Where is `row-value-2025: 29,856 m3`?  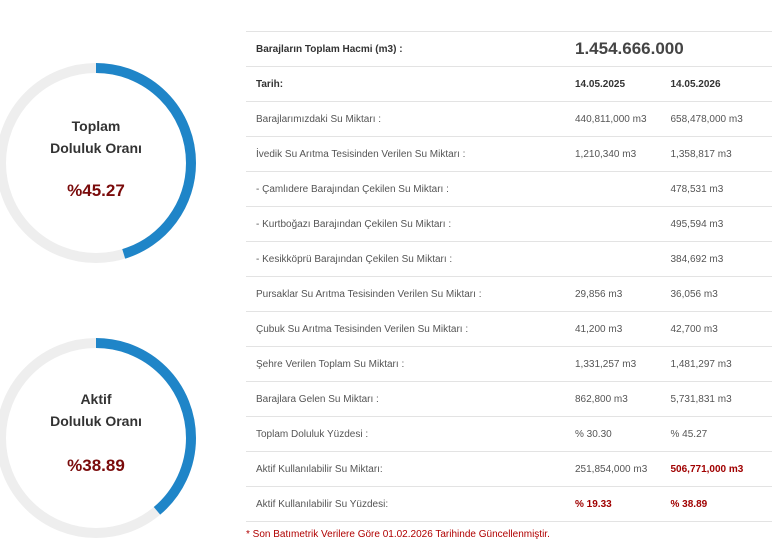 row-value-2025: 29,856 m3 is located at coordinates (617, 294).